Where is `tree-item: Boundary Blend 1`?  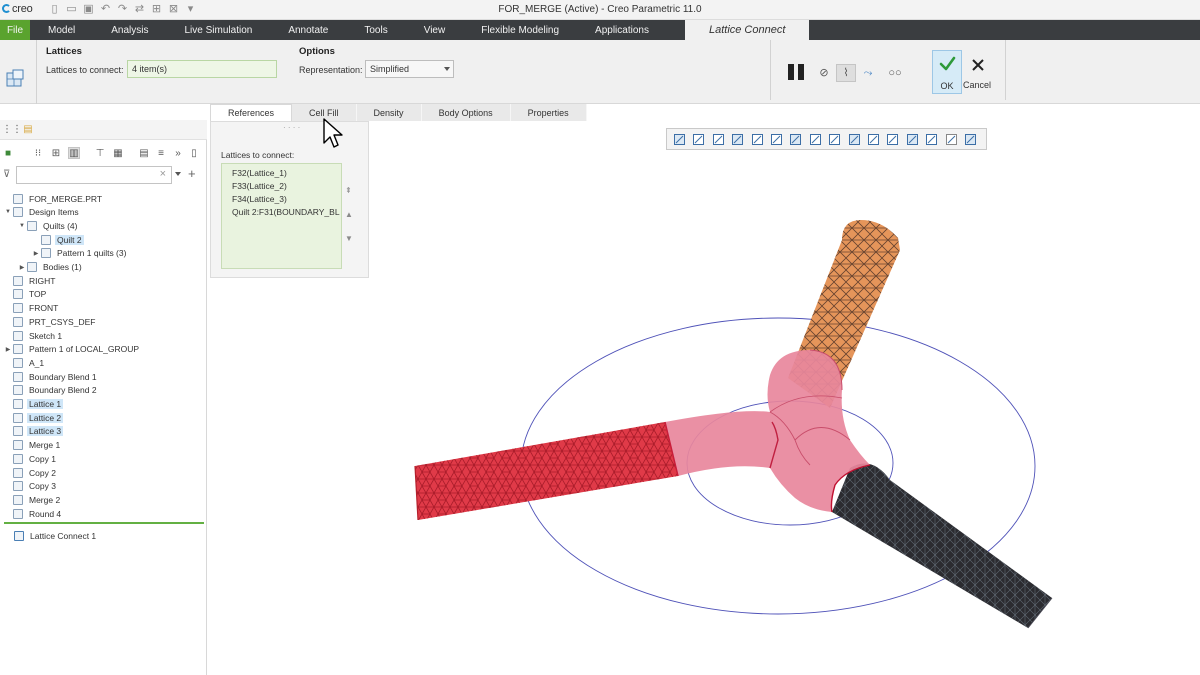 tree-item: Boundary Blend 1 is located at coordinates (51, 376).